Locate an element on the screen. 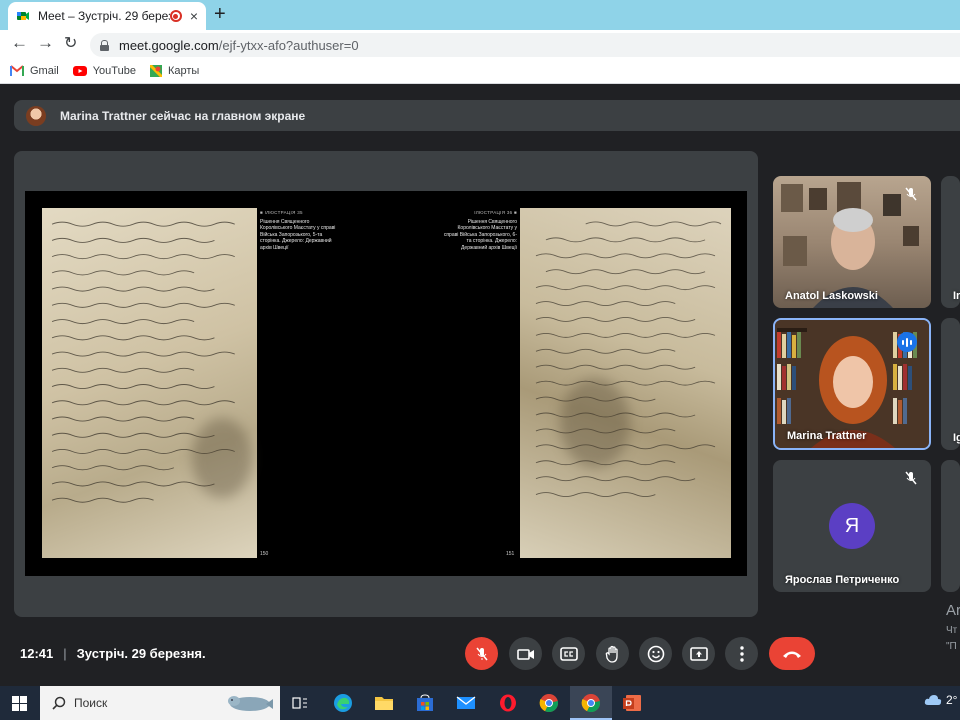 Image resolution: width=960 pixels, height=720 pixels. taskbar-mail is located at coordinates (466, 703).